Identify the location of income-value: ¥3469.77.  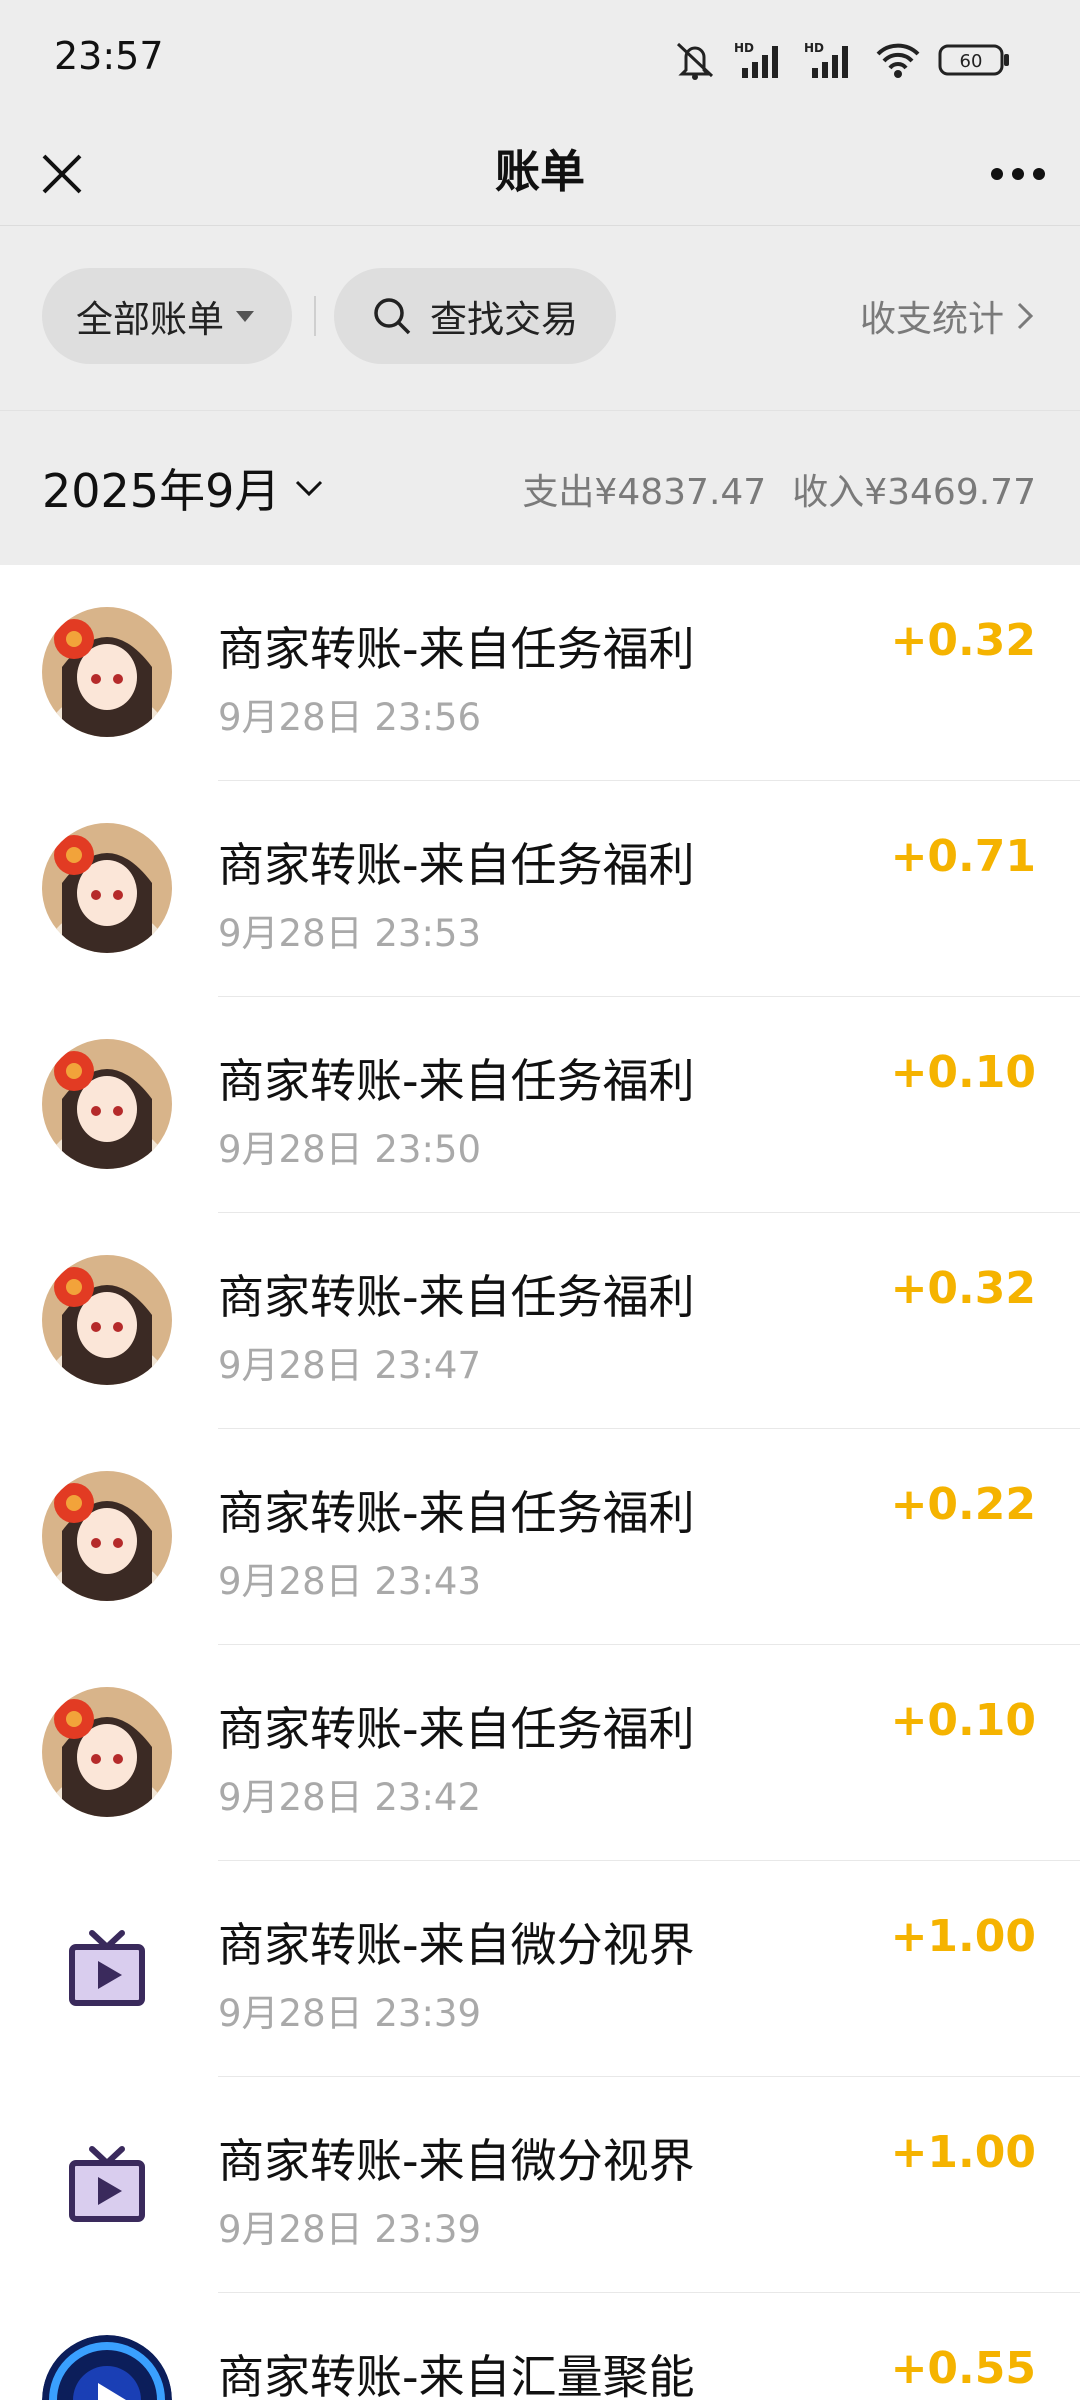
(950, 492).